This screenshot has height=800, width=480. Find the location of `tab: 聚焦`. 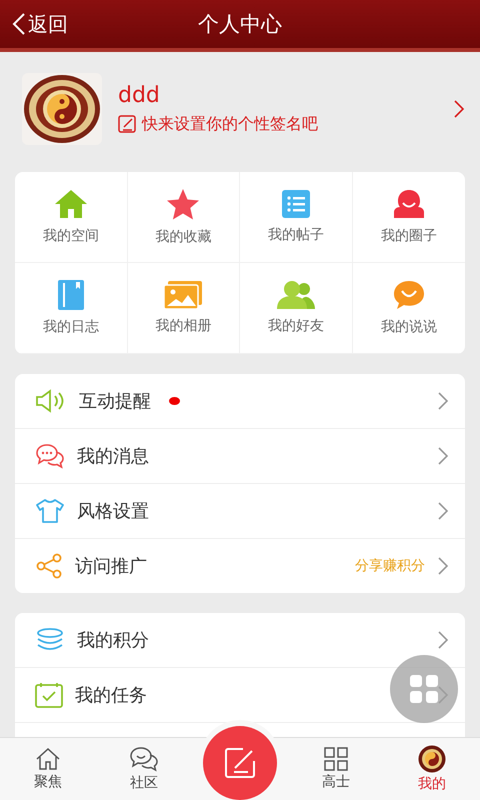

tab: 聚焦 is located at coordinates (48, 769).